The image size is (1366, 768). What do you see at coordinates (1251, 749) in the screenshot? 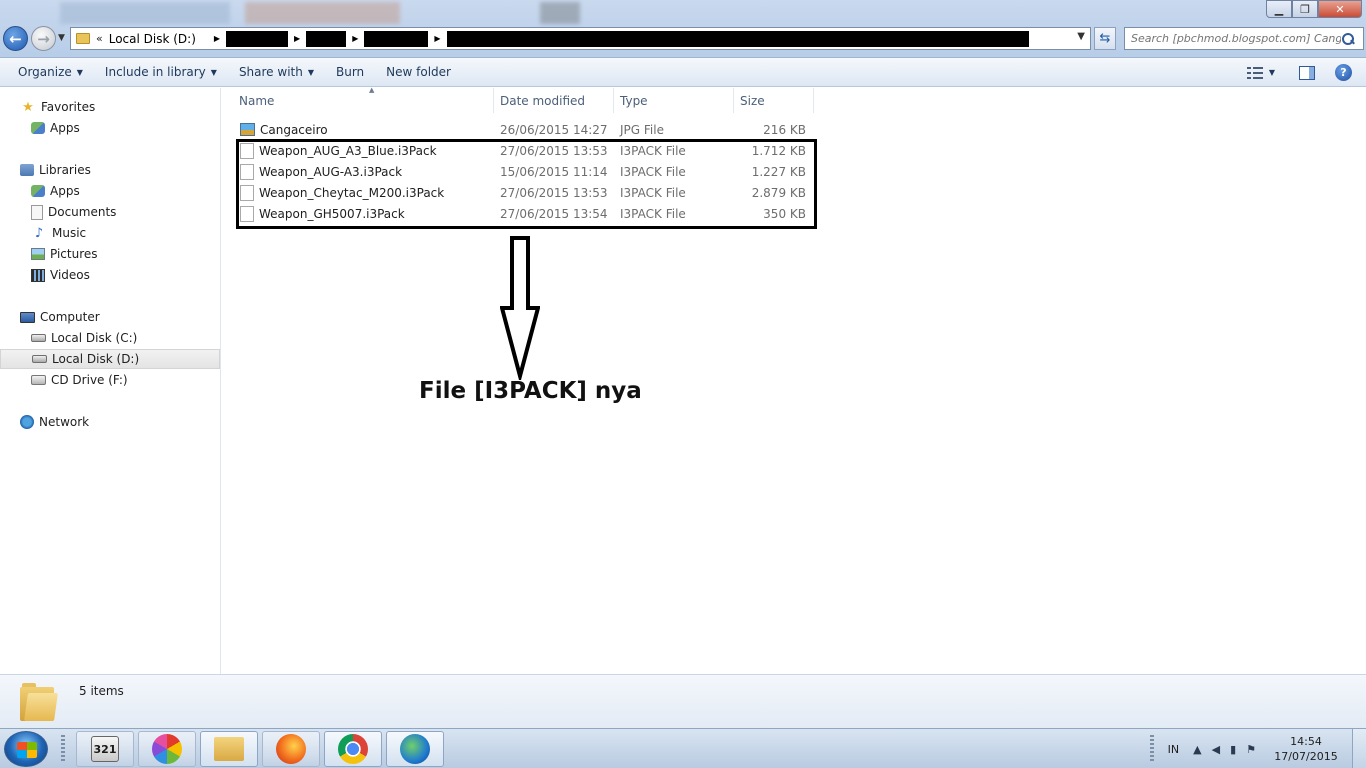
I see `action-center-flag-icon: ⚑` at bounding box center [1251, 749].